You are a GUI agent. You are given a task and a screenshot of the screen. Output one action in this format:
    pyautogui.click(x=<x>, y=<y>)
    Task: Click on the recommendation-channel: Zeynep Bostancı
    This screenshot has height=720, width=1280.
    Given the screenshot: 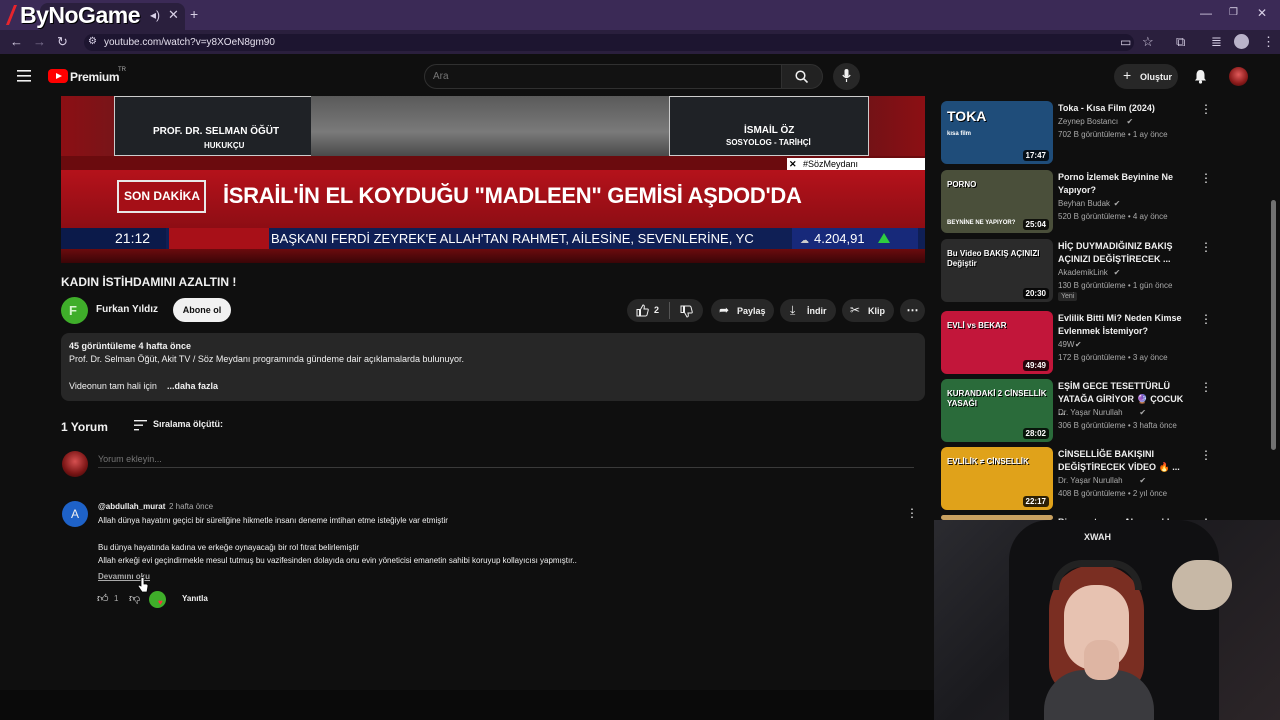 What is the action you would take?
    pyautogui.click(x=1088, y=121)
    